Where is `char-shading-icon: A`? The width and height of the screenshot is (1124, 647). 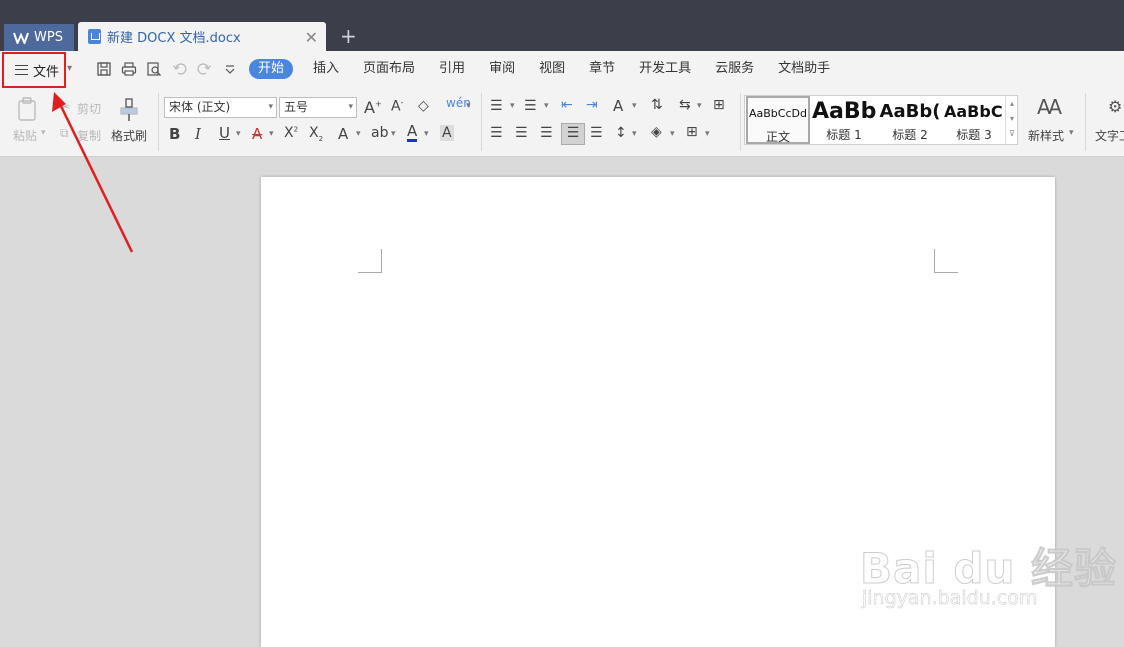
char-shading-icon: A is located at coordinates (447, 133).